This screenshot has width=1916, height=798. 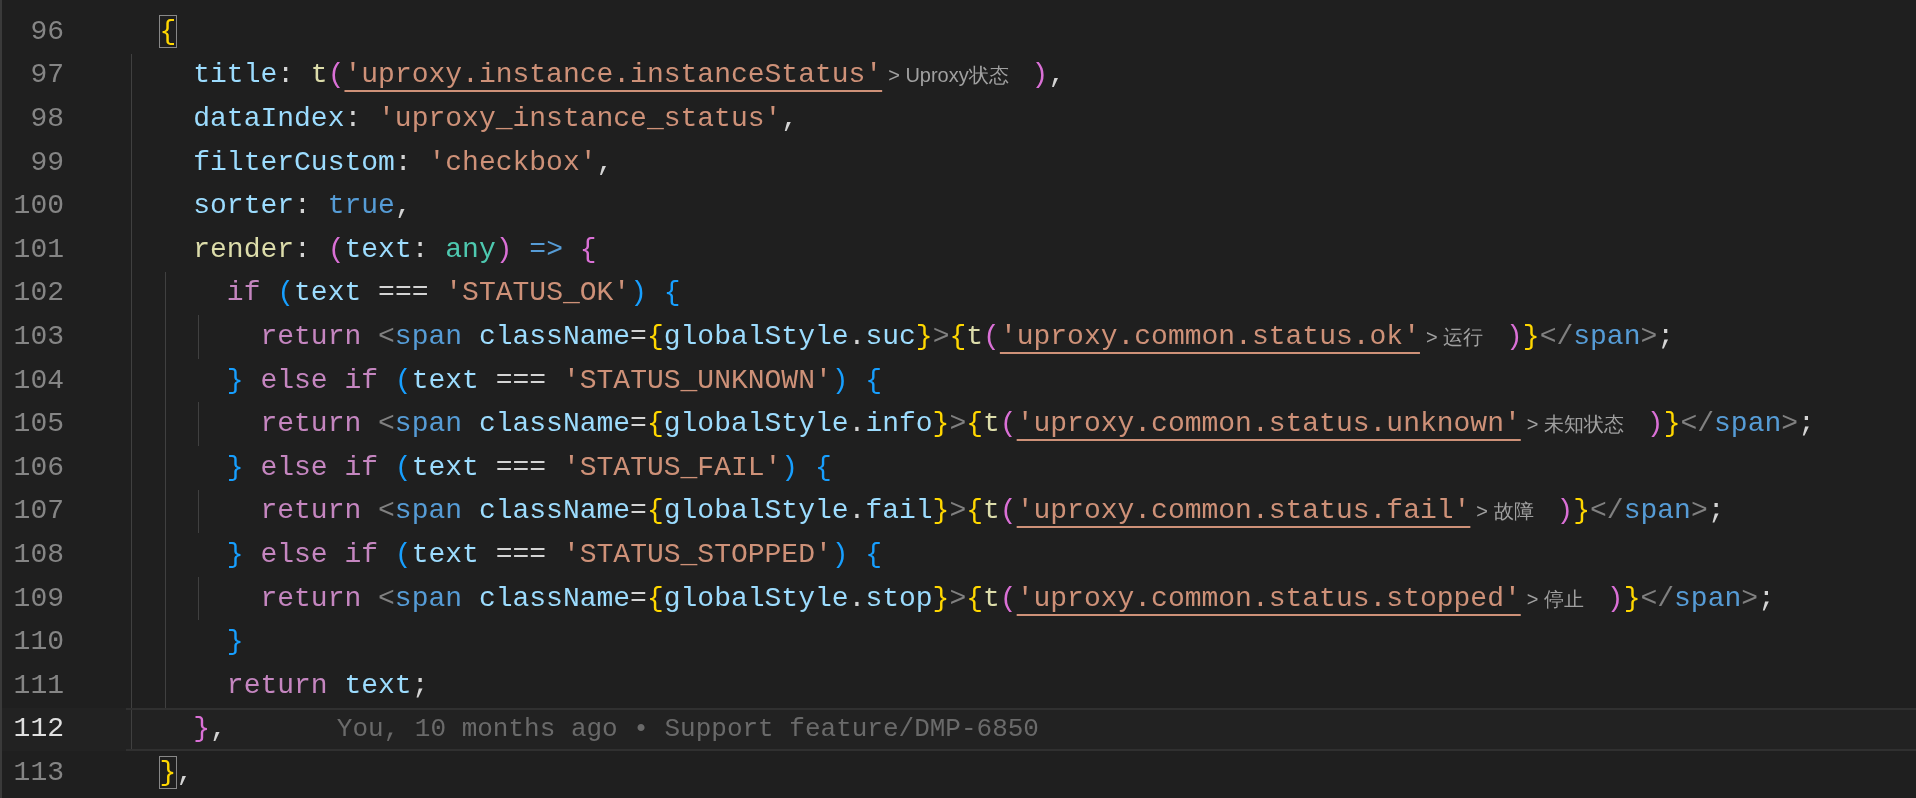 What do you see at coordinates (554, 554) in the screenshot?
I see `code-line: } else if (text === 'STATUS_STOPPED') {` at bounding box center [554, 554].